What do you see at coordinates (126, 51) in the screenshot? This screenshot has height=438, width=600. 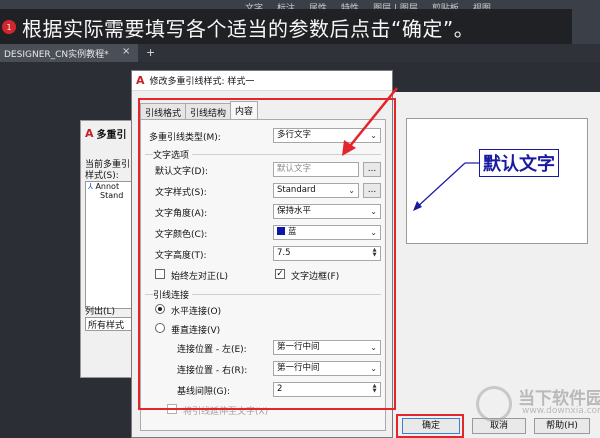 I see `close-icon: ×` at bounding box center [126, 51].